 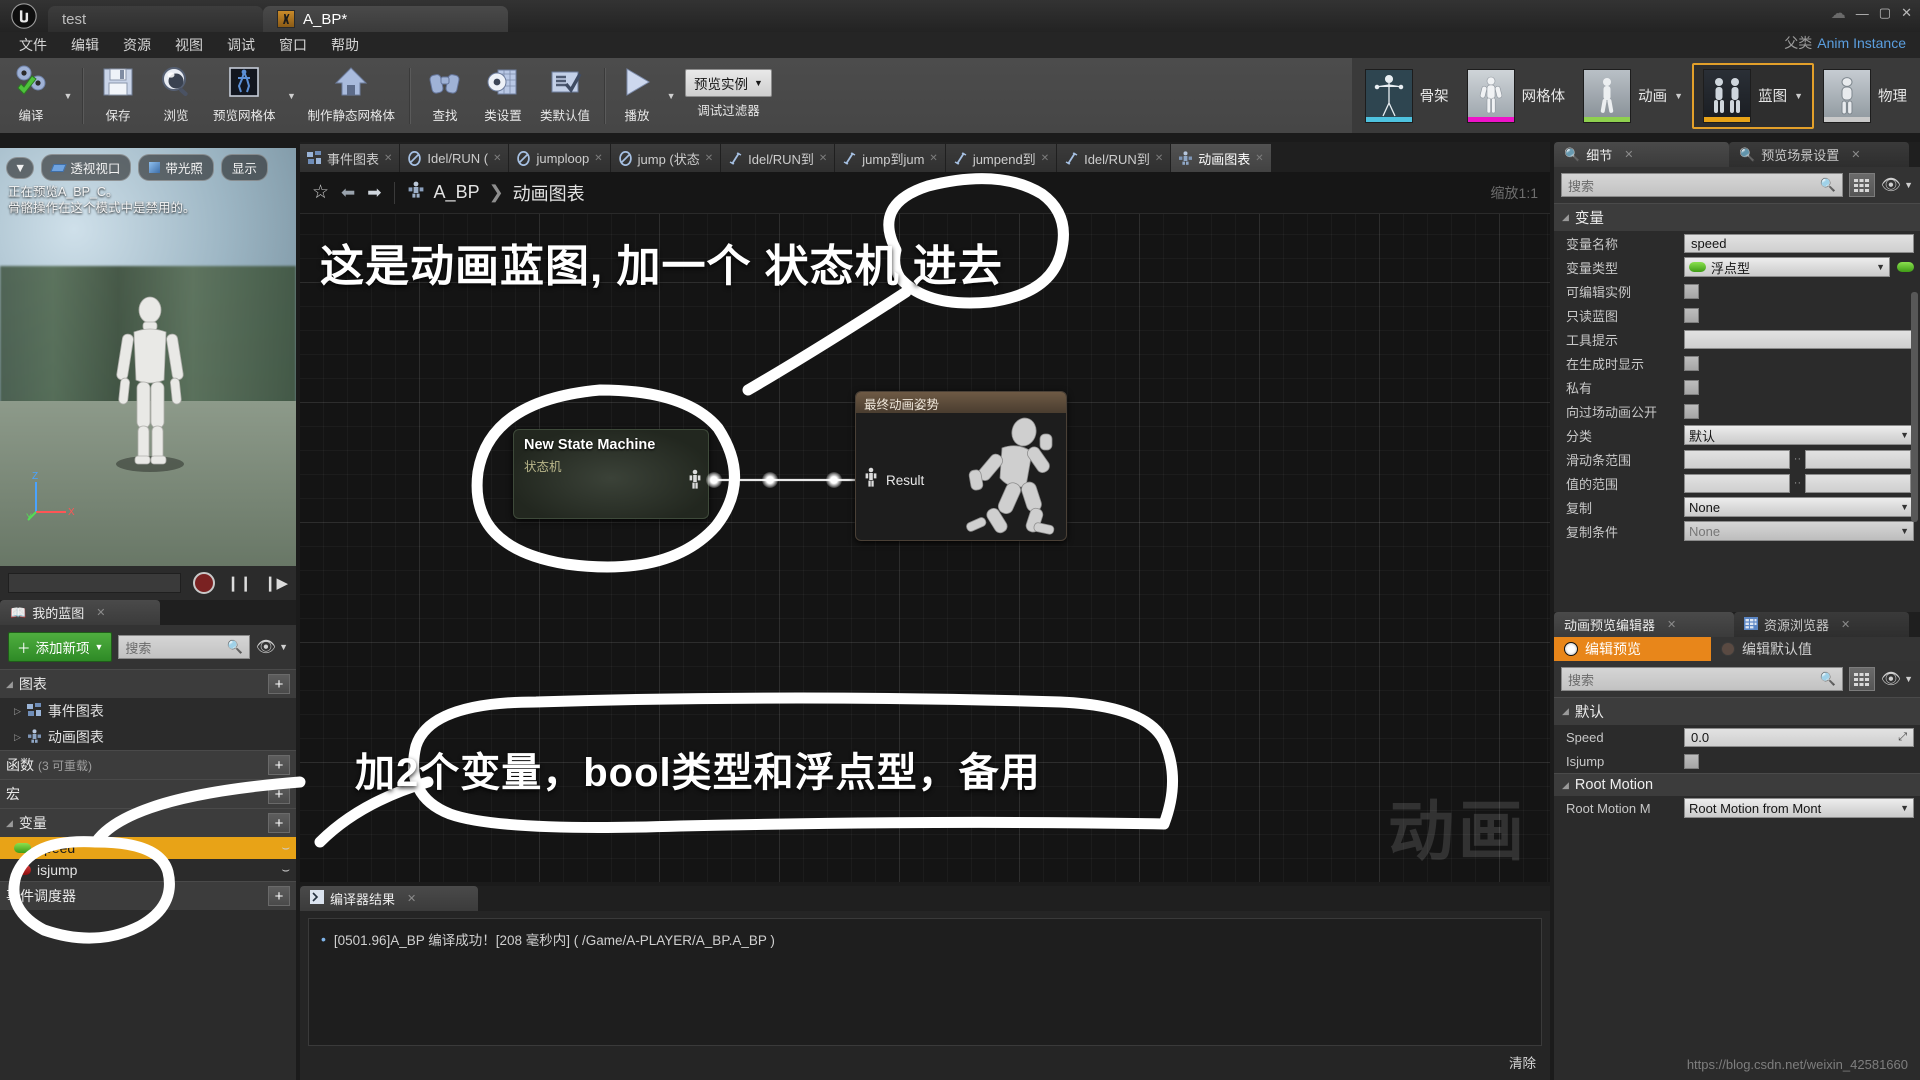 What do you see at coordinates (148, 683) in the screenshot?
I see `section-header-graphs: ◢ 图表 +` at bounding box center [148, 683].